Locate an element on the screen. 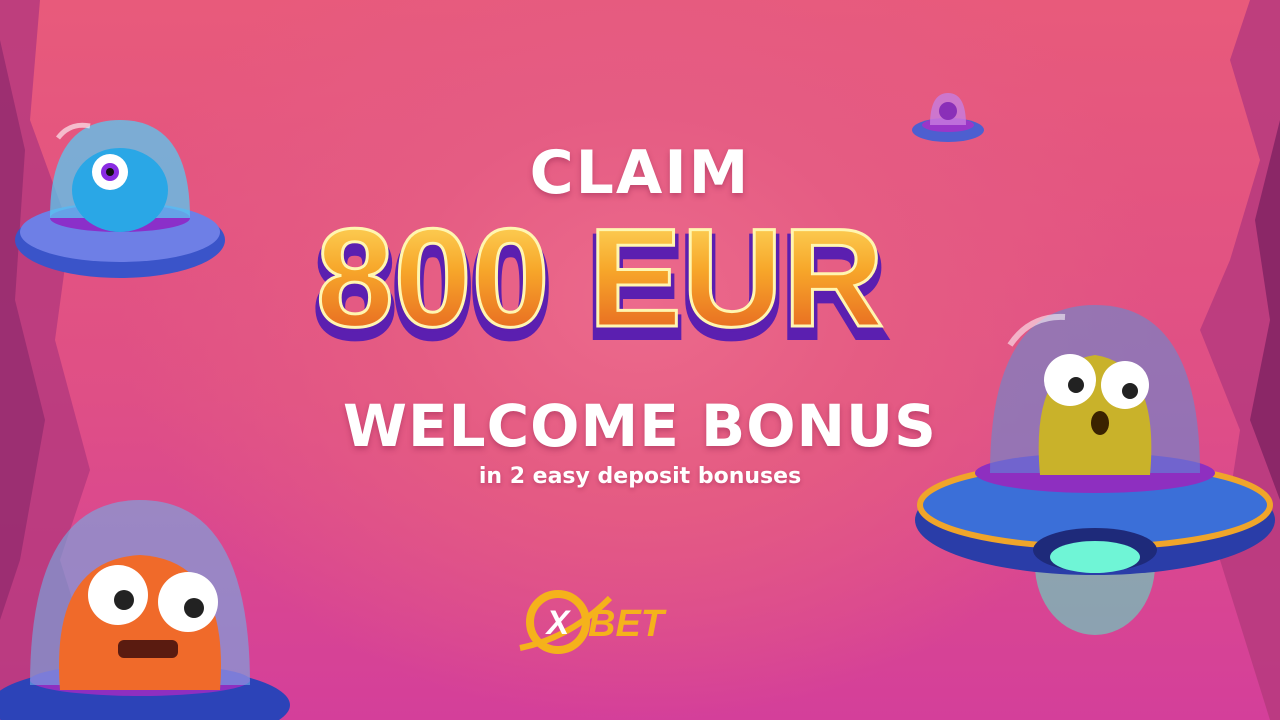 Image resolution: width=1280 pixels, height=720 pixels. bonus-title: WELCOME BONUS is located at coordinates (640, 426).